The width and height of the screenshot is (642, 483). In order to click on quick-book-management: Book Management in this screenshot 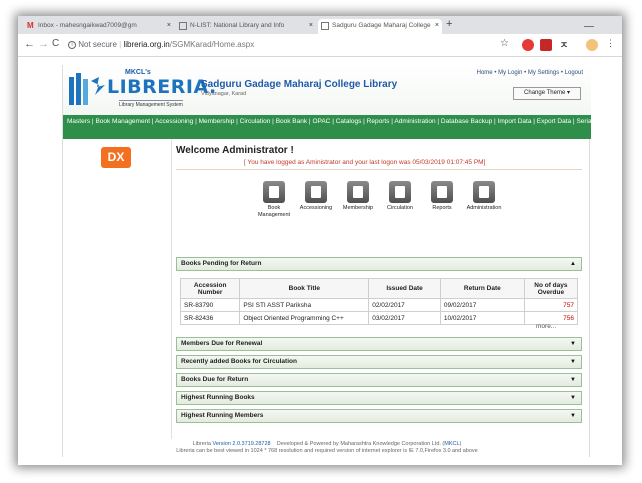, I will do `click(274, 200)`.